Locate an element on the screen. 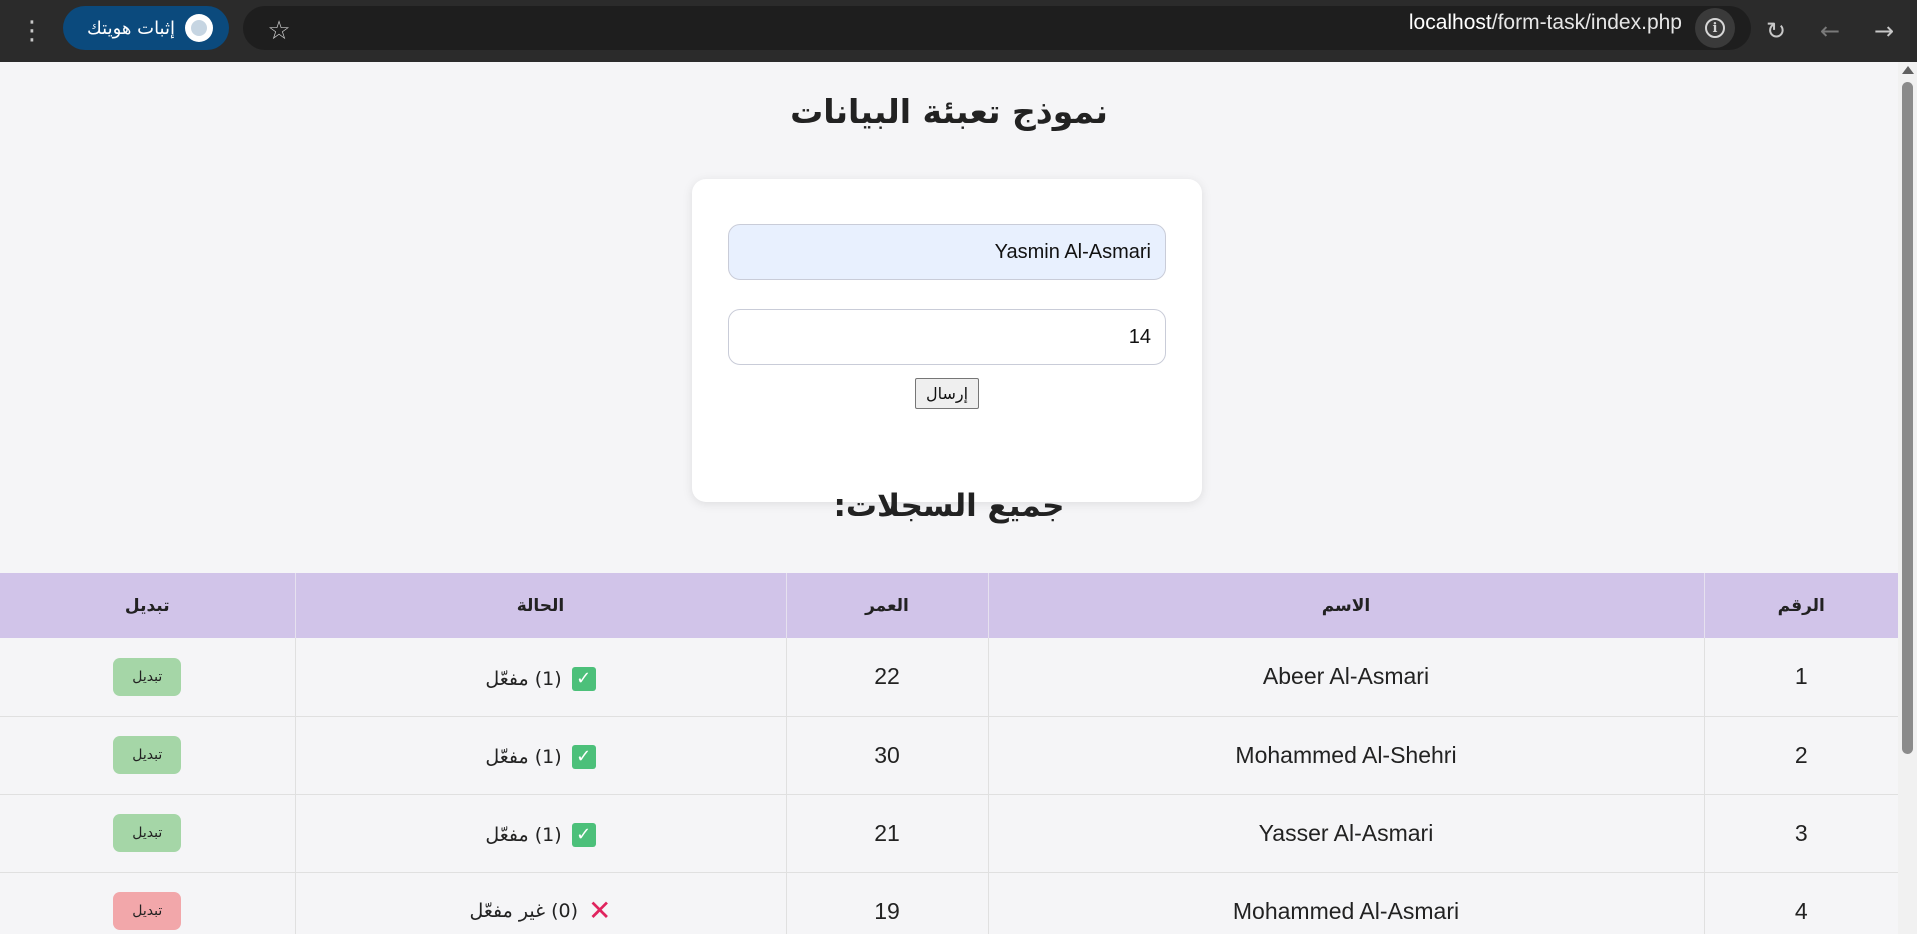 This screenshot has height=934, width=1917. name-input is located at coordinates (947, 252).